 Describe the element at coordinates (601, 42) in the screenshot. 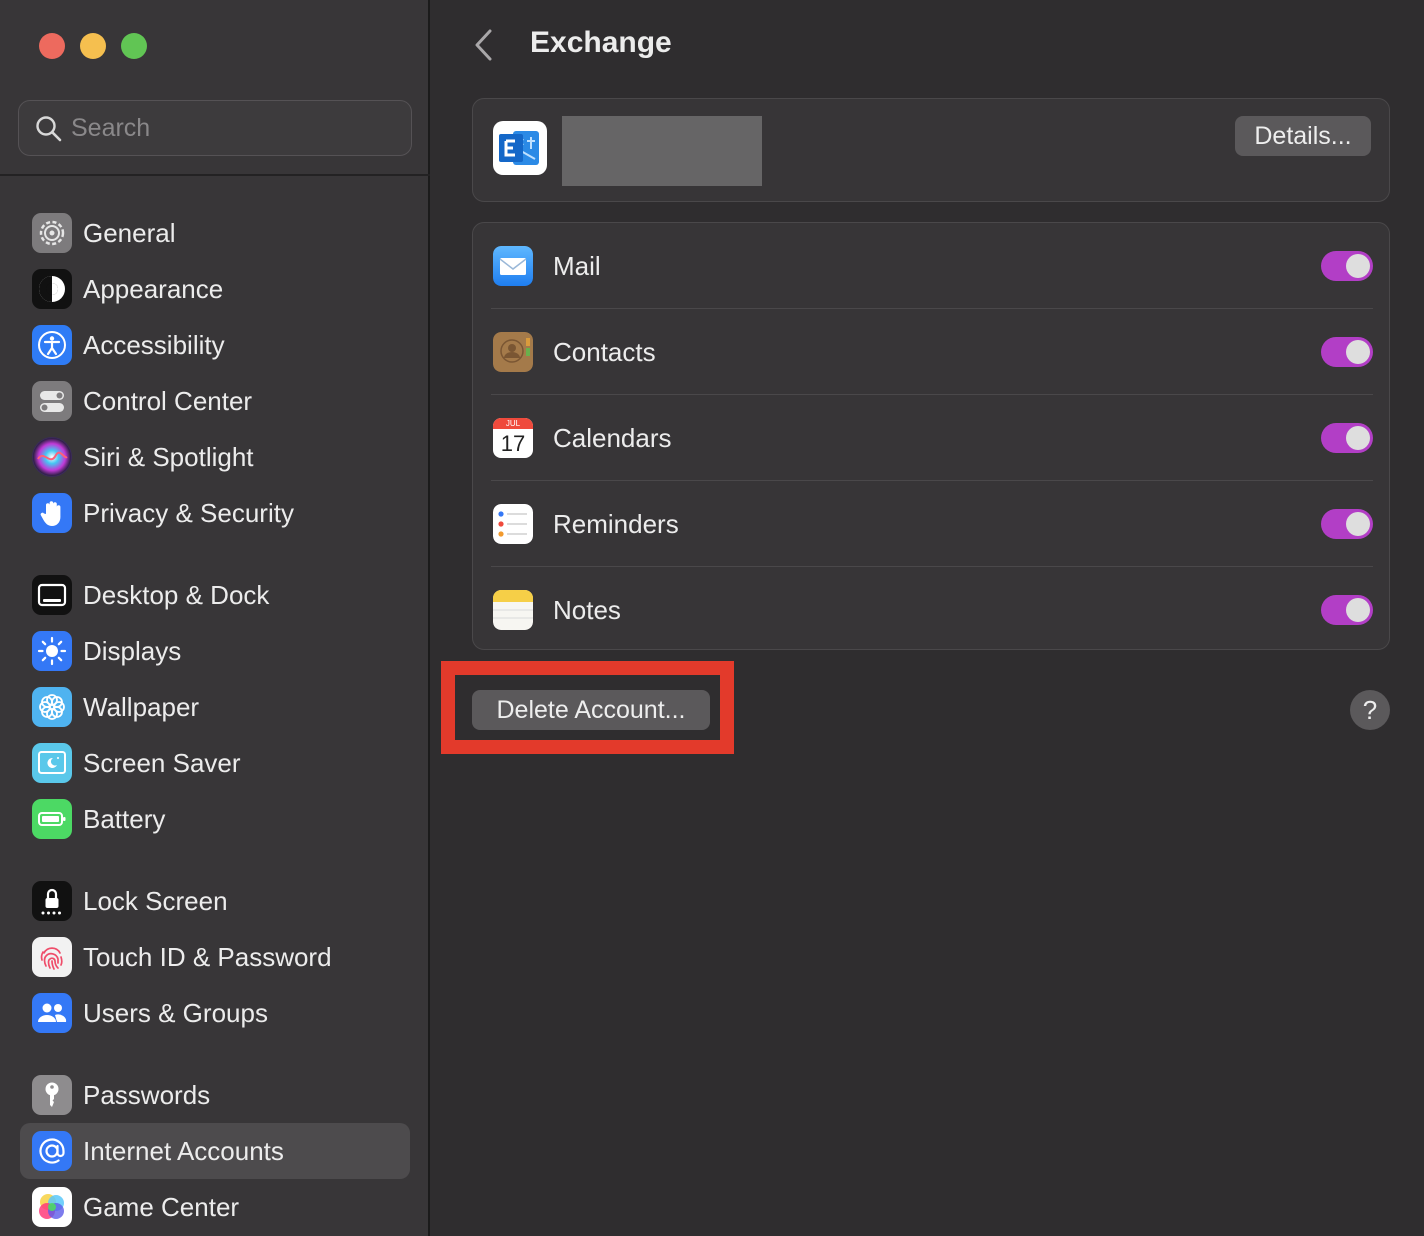

I see `page-title: Exchange` at that location.